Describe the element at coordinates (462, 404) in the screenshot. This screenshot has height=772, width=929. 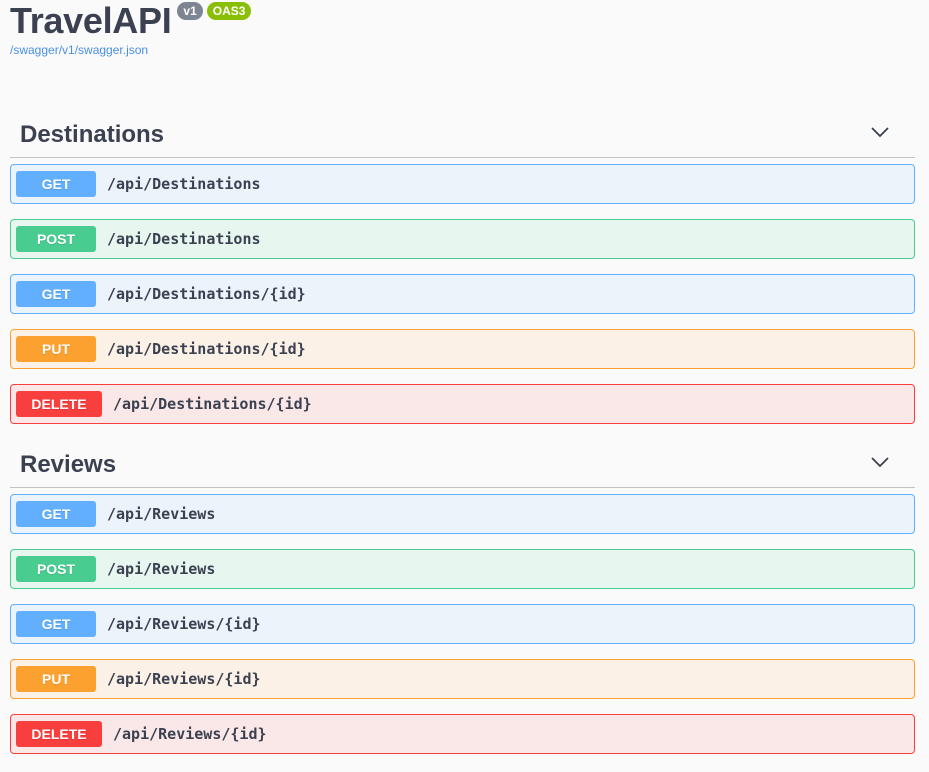
I see `operation-delete-destination-by-id: DELETE /api/Destinations/{id}` at that location.